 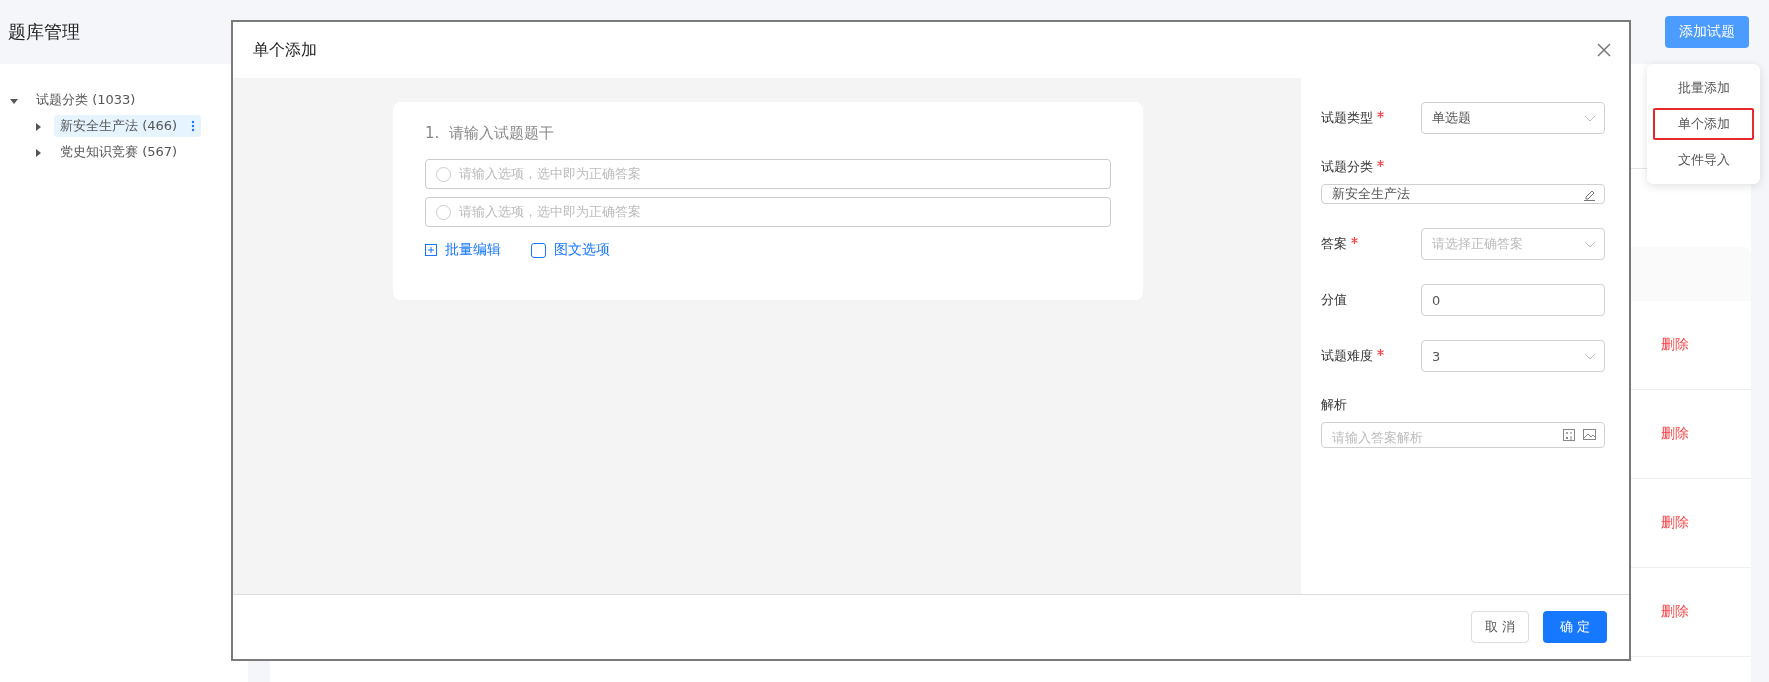 I want to click on caret-down-icon, so click(x=14, y=101).